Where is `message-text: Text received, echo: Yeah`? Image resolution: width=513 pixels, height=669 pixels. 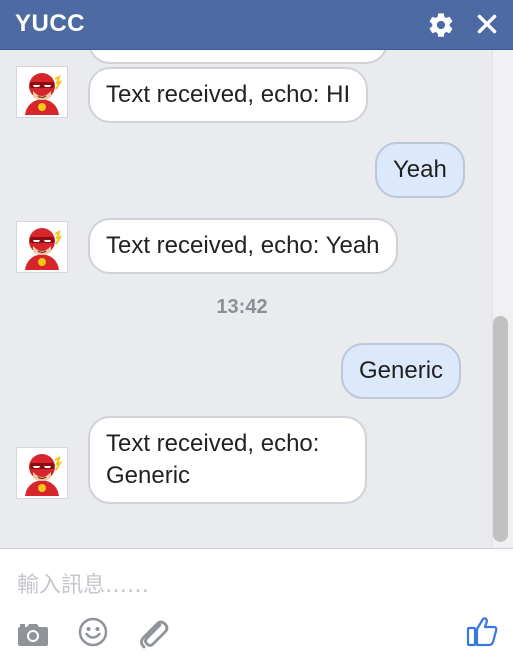
message-text: Text received, echo: Yeah is located at coordinates (243, 245).